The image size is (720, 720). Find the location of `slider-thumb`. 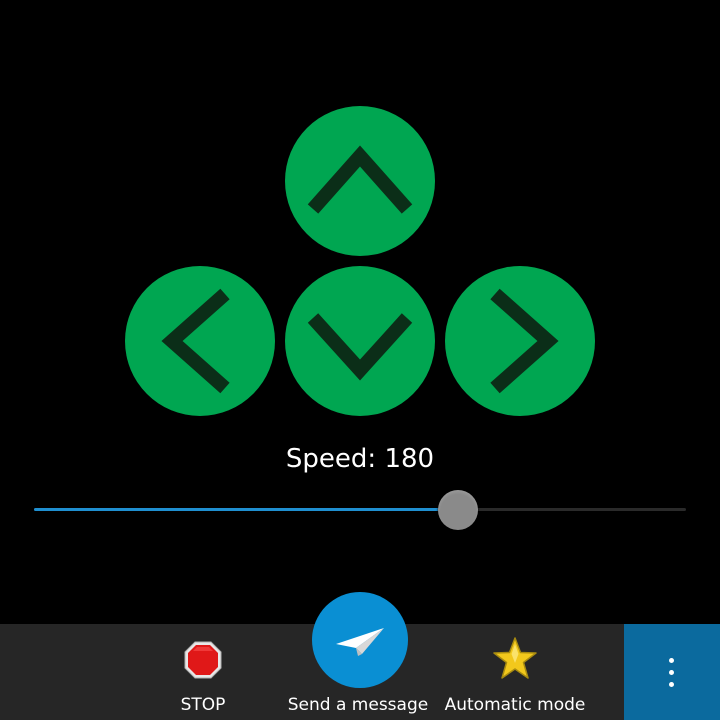

slider-thumb is located at coordinates (458, 510).